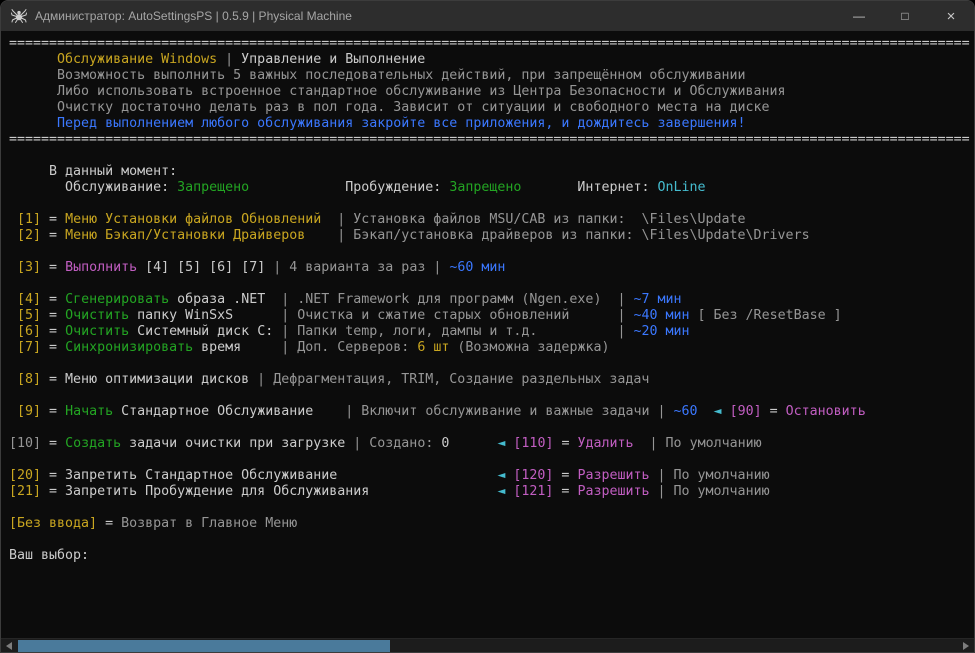  Describe the element at coordinates (533, 443) in the screenshot. I see `console-text-segment: [110]` at that location.